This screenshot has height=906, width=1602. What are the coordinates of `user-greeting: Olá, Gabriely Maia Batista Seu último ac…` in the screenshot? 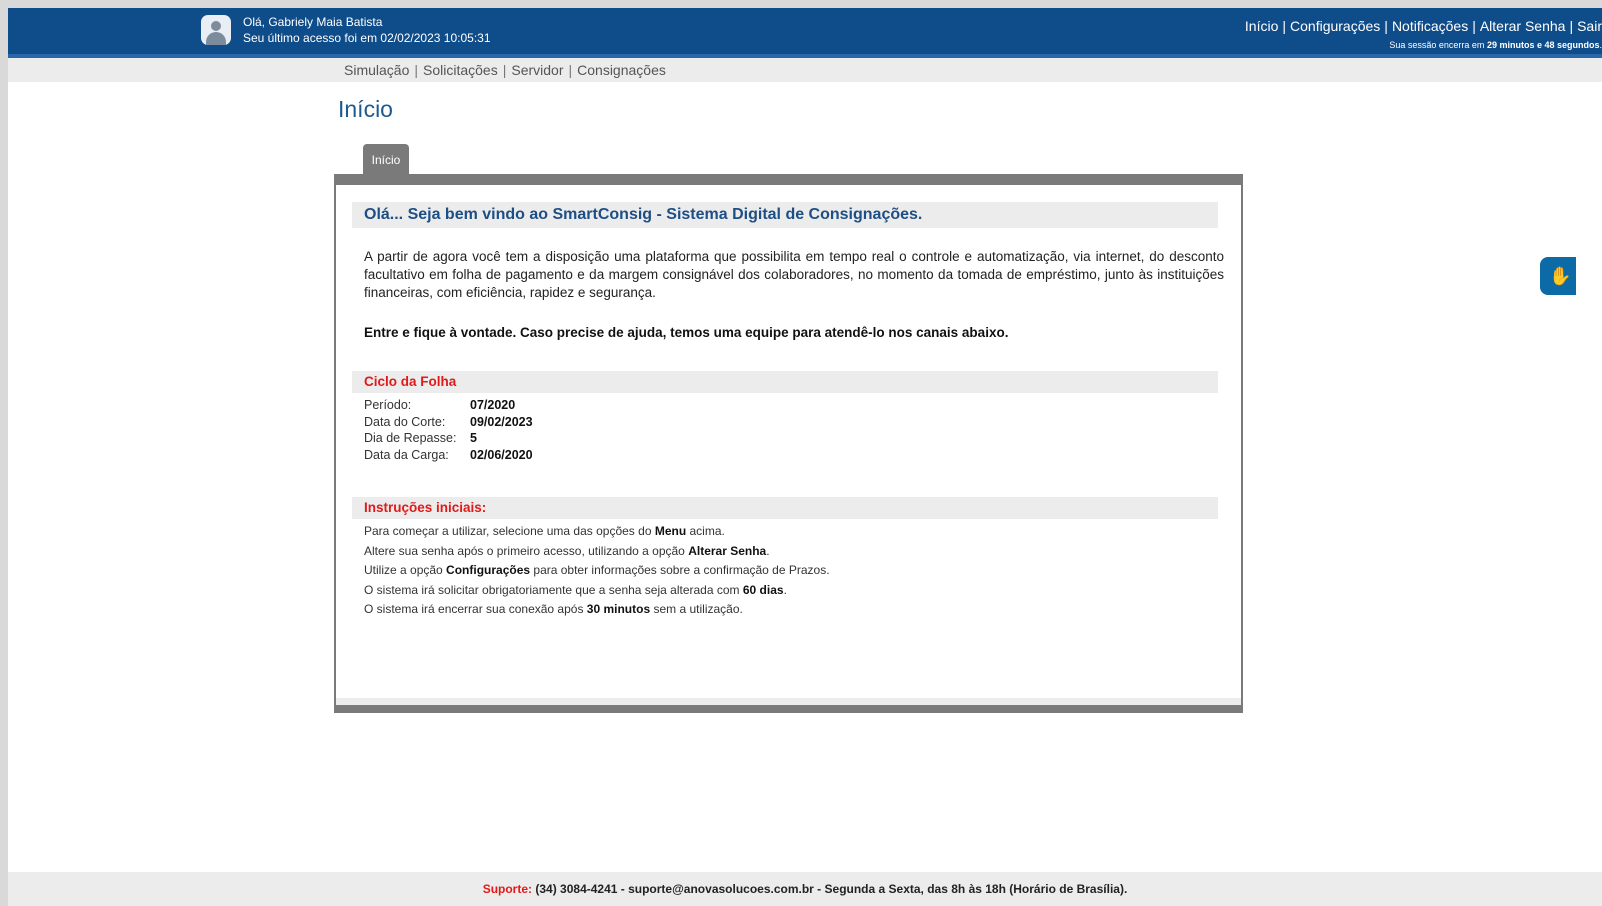 It's located at (367, 30).